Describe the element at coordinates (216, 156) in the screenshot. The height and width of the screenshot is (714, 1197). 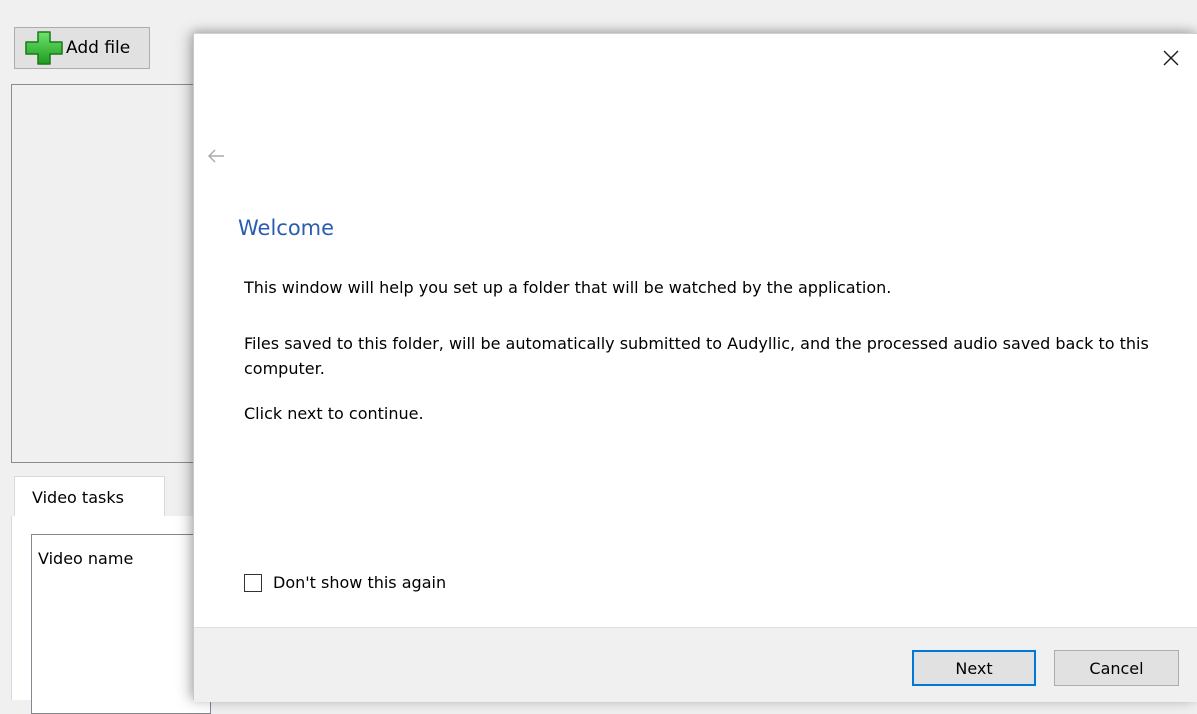
I see `back-arrow-icon` at that location.